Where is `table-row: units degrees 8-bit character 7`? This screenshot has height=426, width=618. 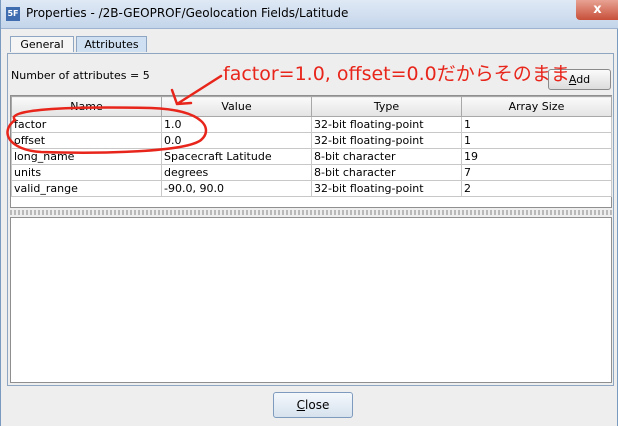 table-row: units degrees 8-bit character 7 is located at coordinates (311, 172).